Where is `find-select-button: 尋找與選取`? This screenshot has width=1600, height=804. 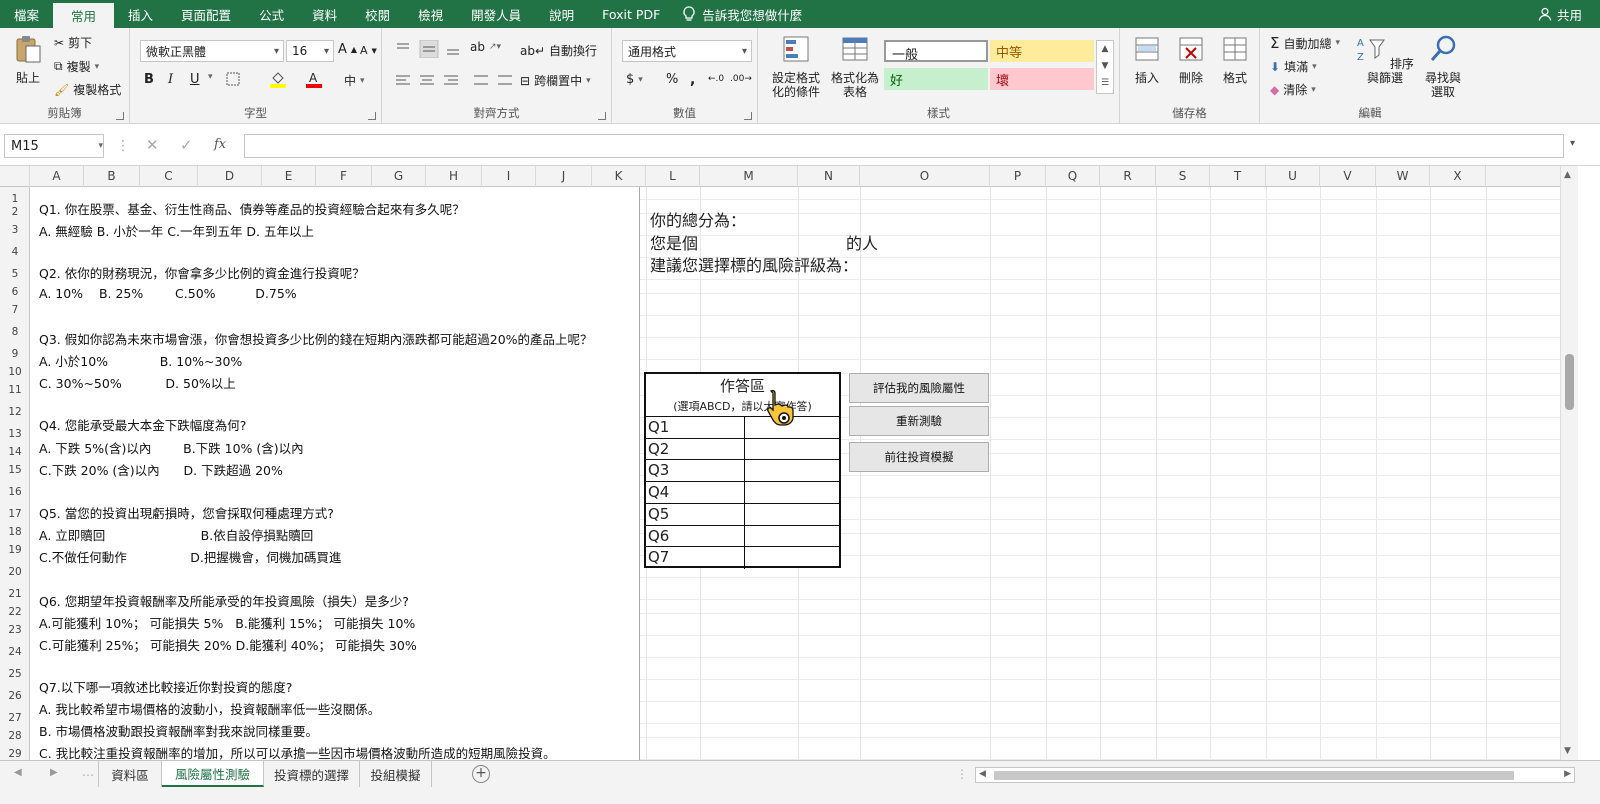 find-select-button: 尋找與選取 is located at coordinates (1443, 66).